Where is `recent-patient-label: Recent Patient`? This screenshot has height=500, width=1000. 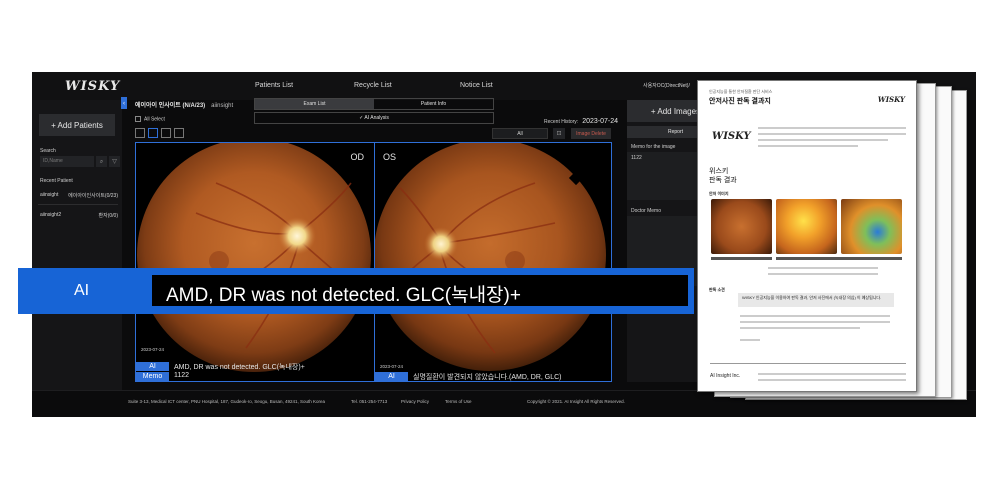 recent-patient-label: Recent Patient is located at coordinates (56, 181).